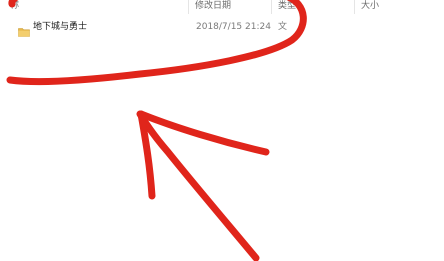 The height and width of the screenshot is (261, 444). I want to click on column-header-date-modified: 修改日期, so click(213, 7).